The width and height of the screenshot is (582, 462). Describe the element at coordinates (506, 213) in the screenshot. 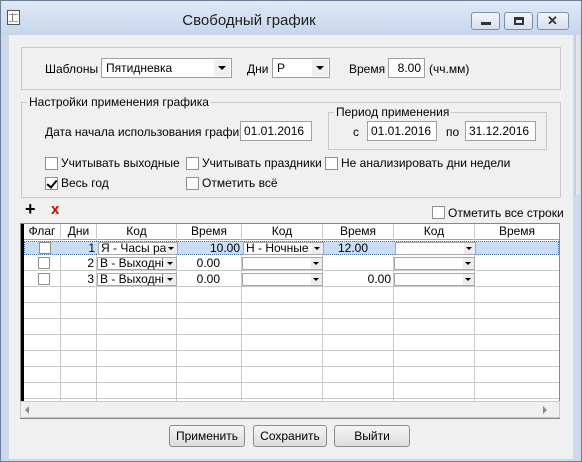

I see `mark-all-rows-label: Отметить все строки` at that location.